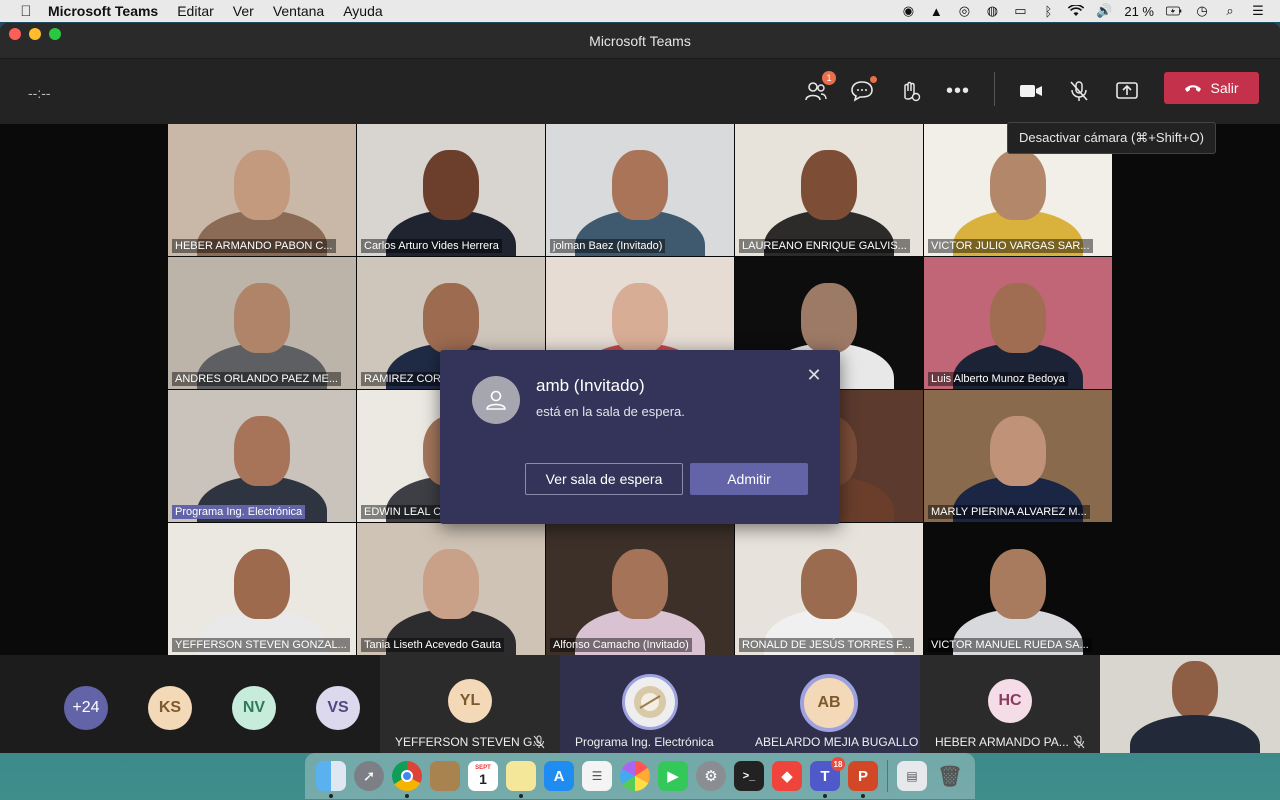 Image resolution: width=1280 pixels, height=800 pixels. Describe the element at coordinates (559, 776) in the screenshot. I see `app-store-icon: A` at that location.